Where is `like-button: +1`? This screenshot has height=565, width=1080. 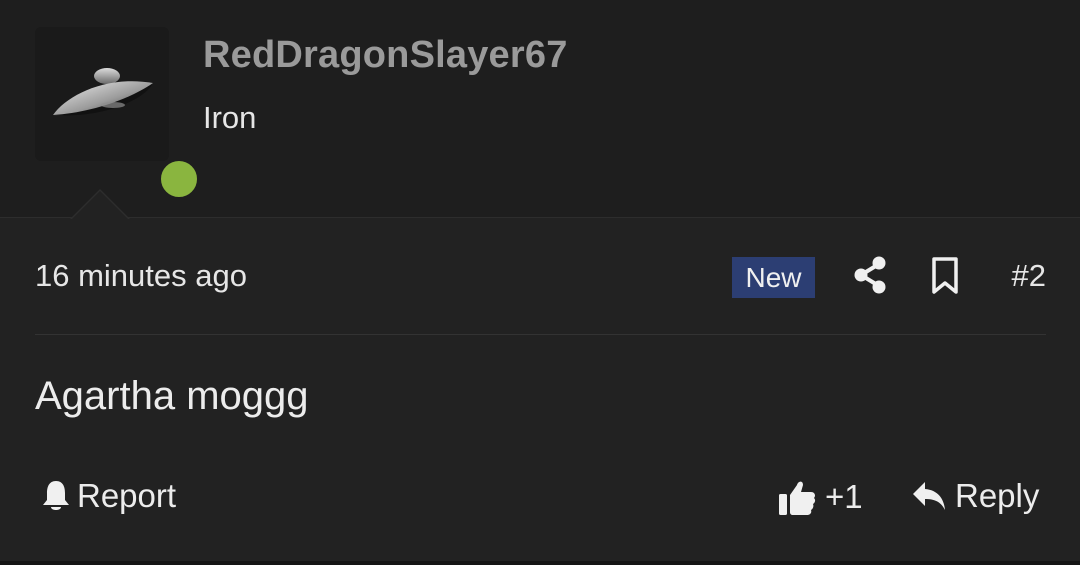 like-button: +1 is located at coordinates (820, 497).